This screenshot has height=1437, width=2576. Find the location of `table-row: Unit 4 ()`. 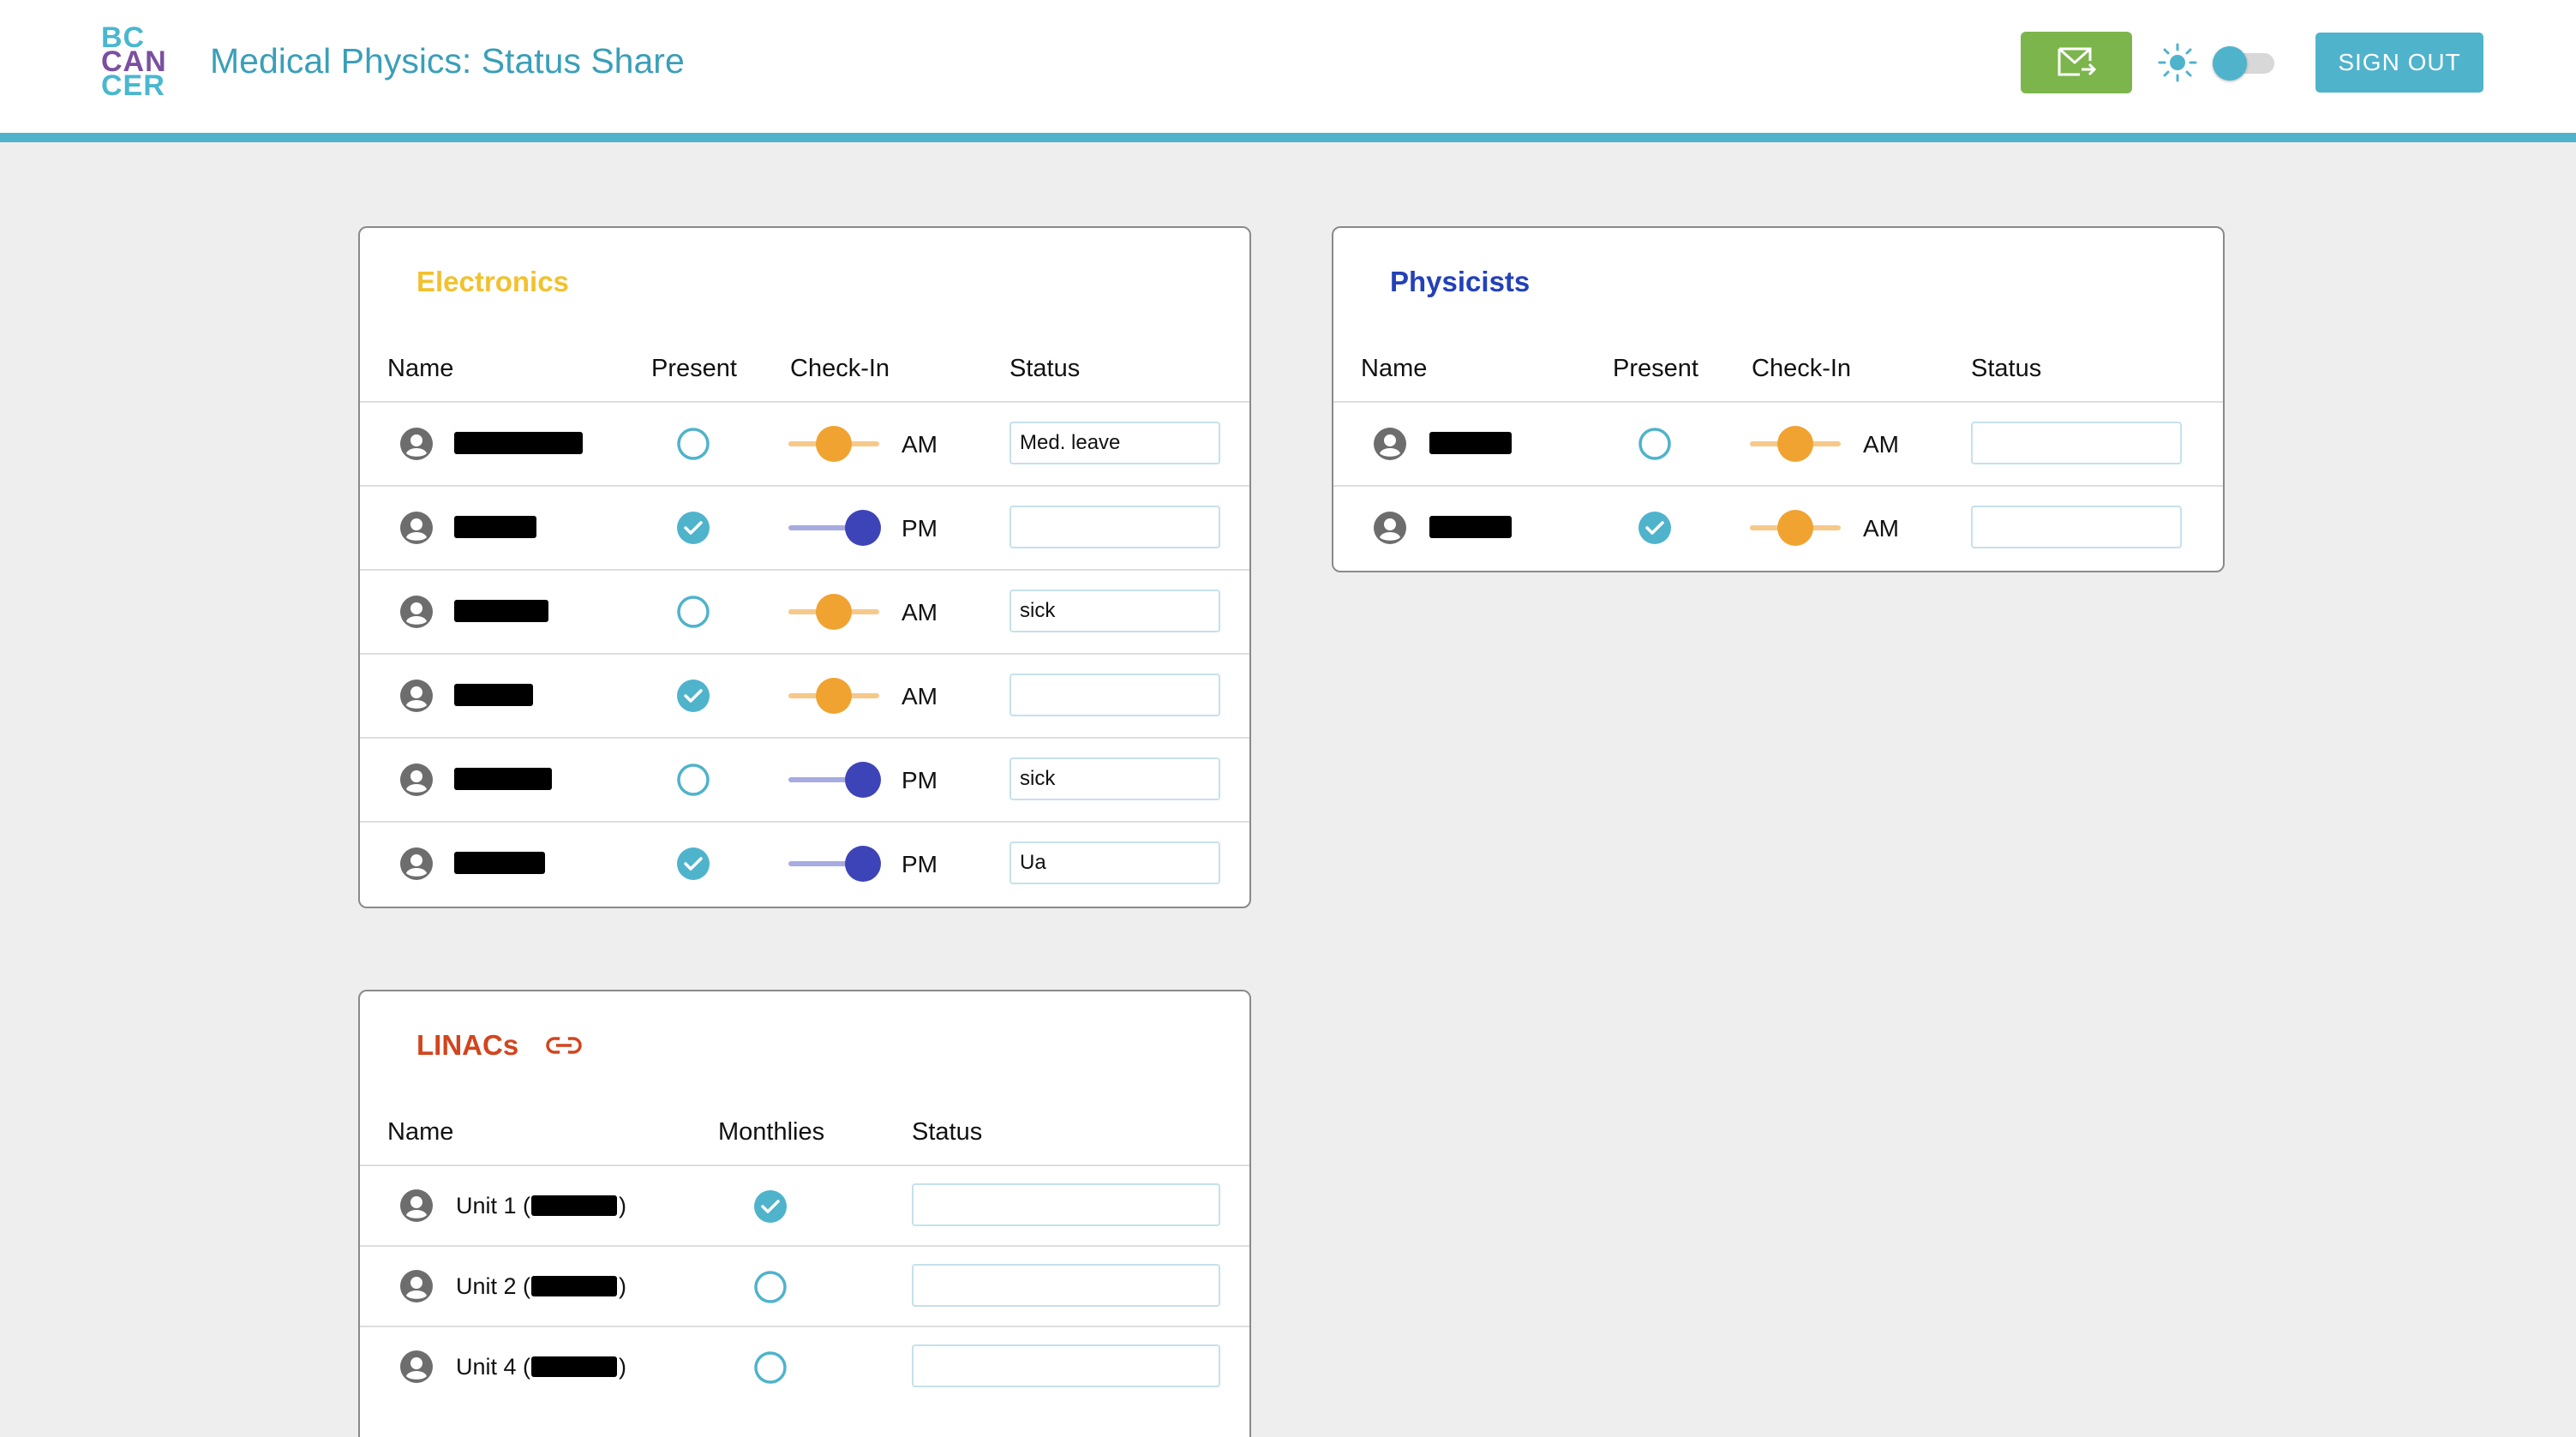

table-row: Unit 4 () is located at coordinates (804, 1367).